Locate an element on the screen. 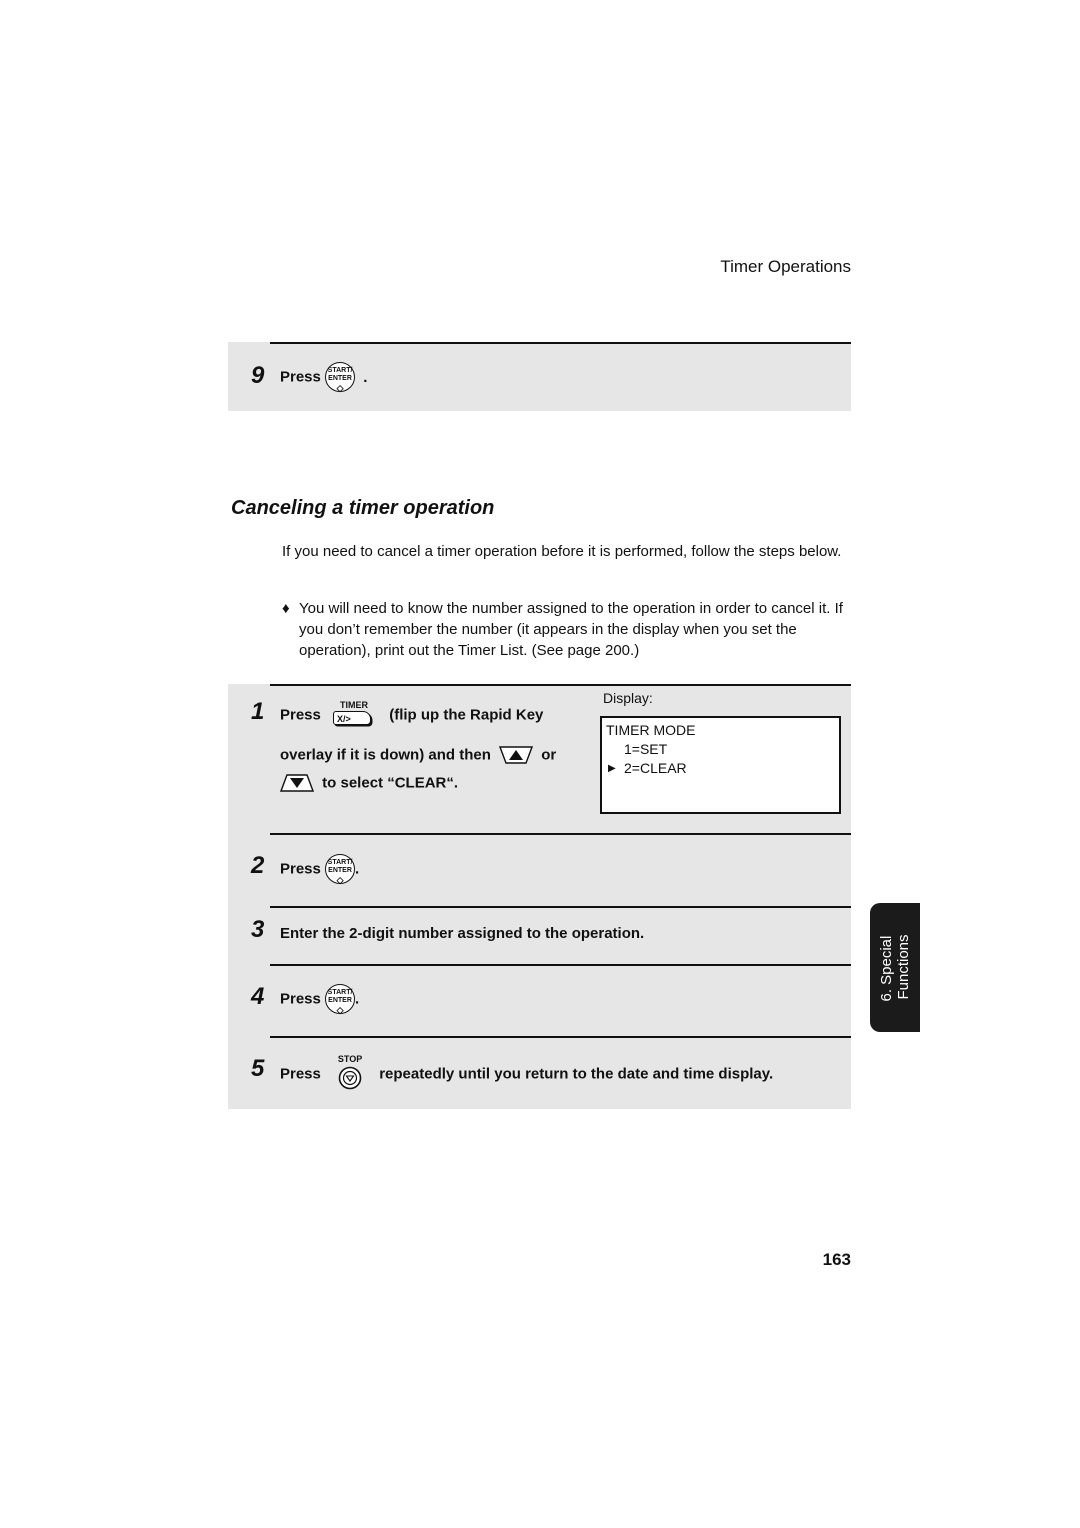 This screenshot has width=1080, height=1528. cursor-arrow-icon: ▶ is located at coordinates (612, 768).